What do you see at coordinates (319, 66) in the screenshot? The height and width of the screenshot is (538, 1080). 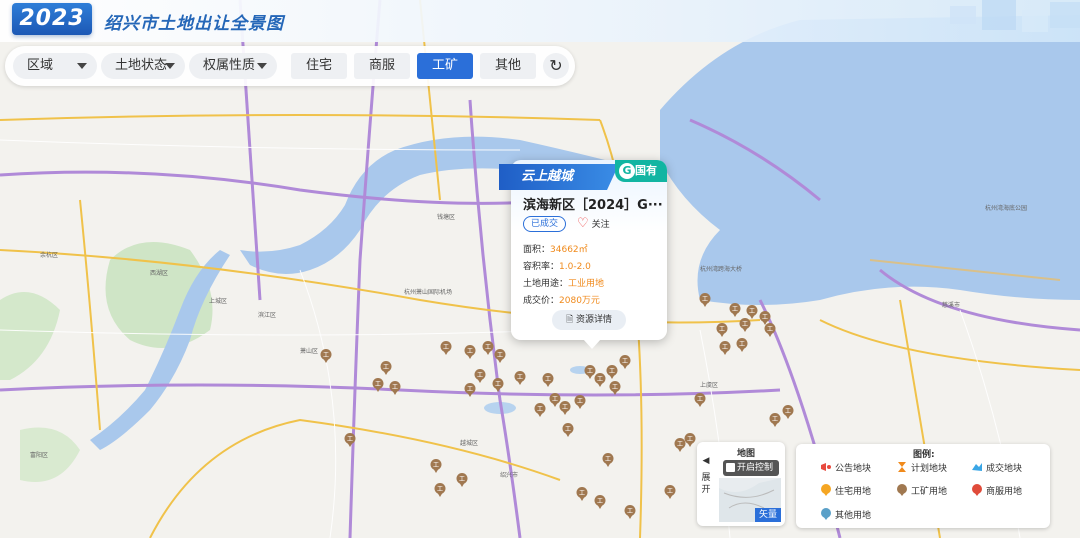 I see `category-residential-button: 住宅` at bounding box center [319, 66].